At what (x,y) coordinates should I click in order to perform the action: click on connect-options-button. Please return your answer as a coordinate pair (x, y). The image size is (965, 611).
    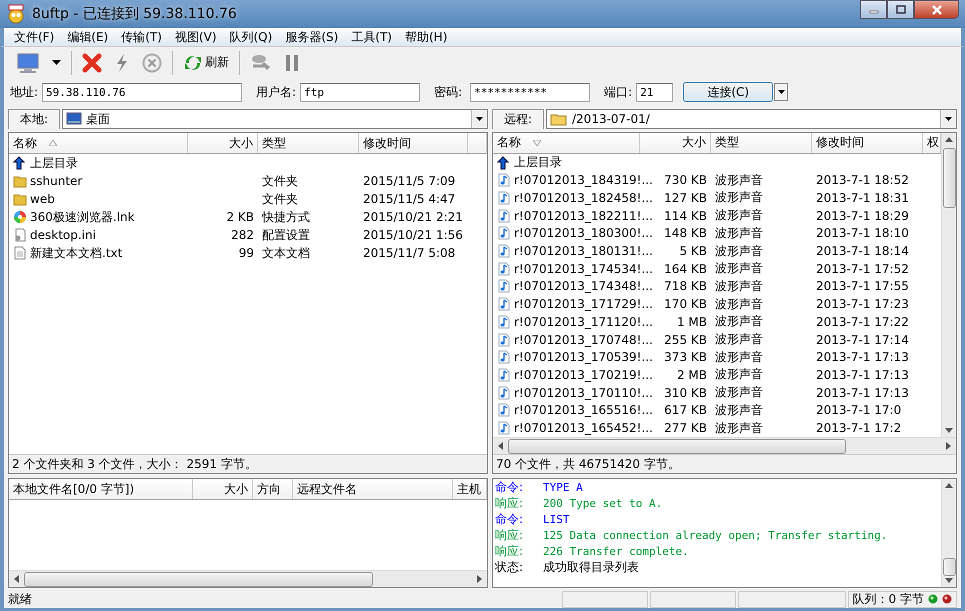
    Looking at the image, I should click on (781, 92).